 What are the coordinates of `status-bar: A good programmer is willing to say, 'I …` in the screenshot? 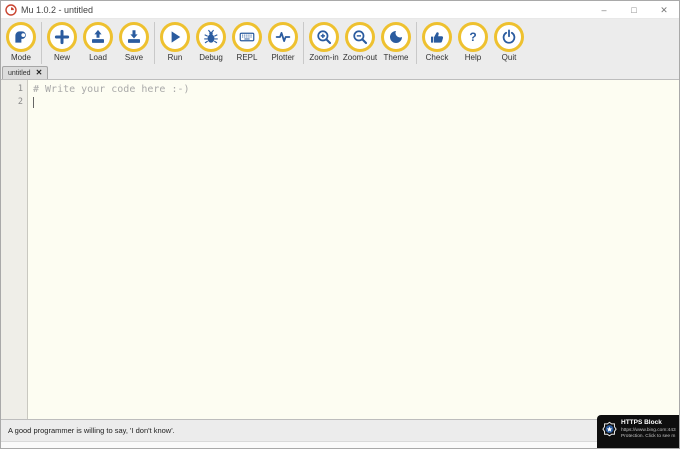 It's located at (340, 430).